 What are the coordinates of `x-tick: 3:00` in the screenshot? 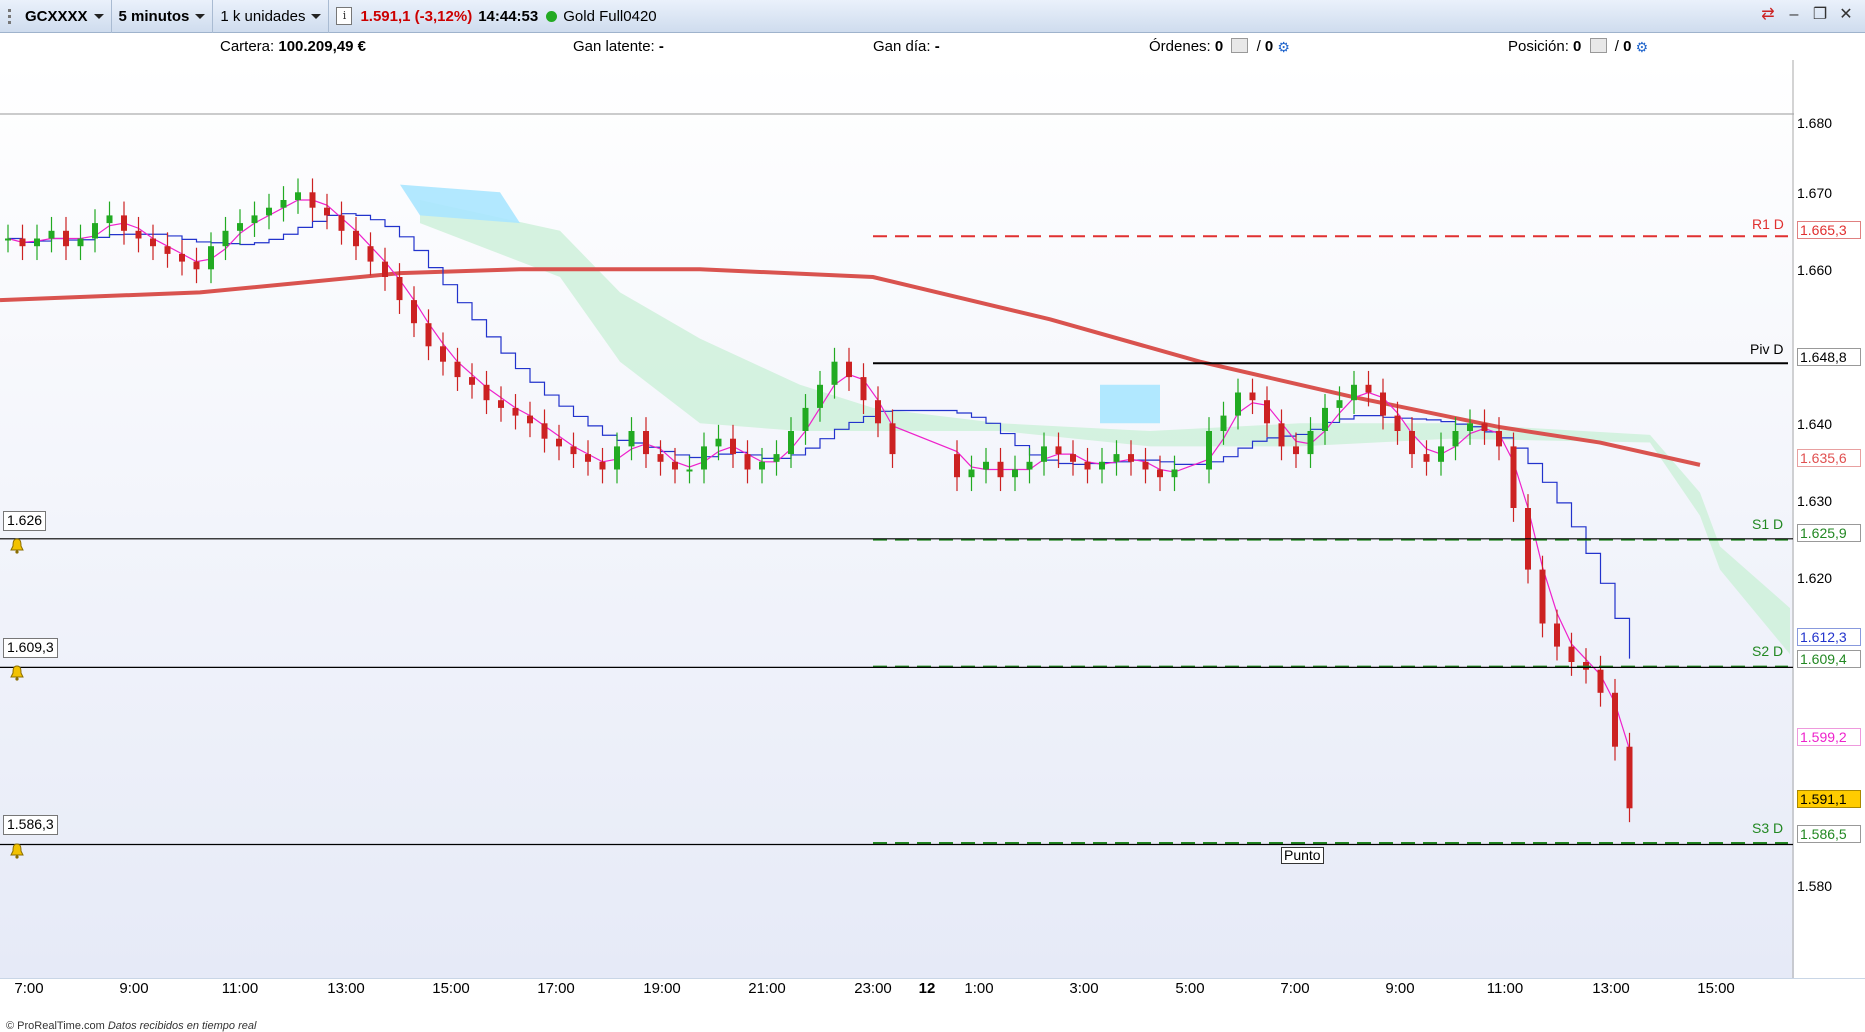 It's located at (1084, 988).